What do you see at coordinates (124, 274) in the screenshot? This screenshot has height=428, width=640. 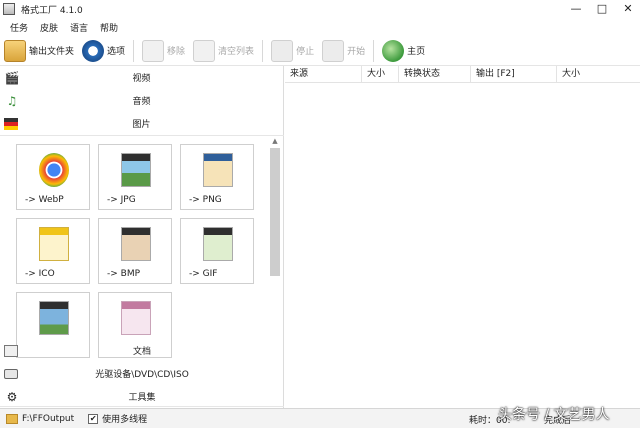 I see `format-label: -> BMP` at bounding box center [124, 274].